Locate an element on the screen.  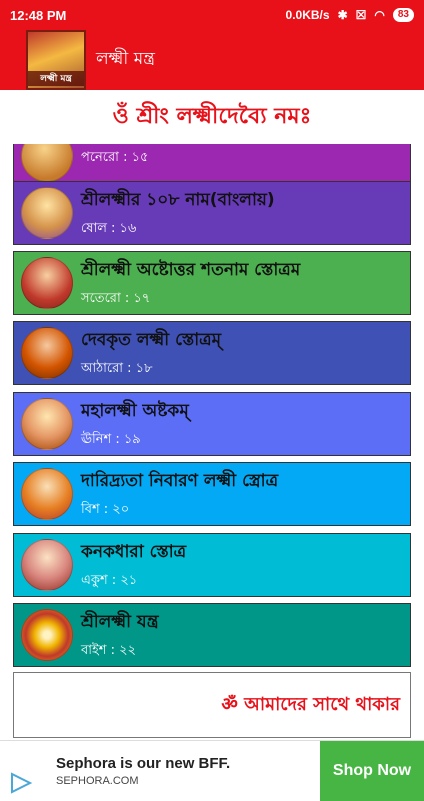
shri-yantra-icon is located at coordinates (47, 635).